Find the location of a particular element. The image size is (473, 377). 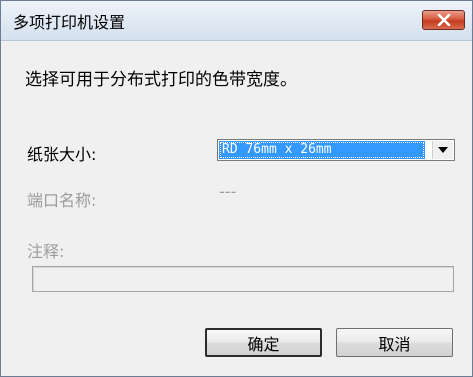

paper-size-select: RD 76mm x 26mm is located at coordinates (336, 150).